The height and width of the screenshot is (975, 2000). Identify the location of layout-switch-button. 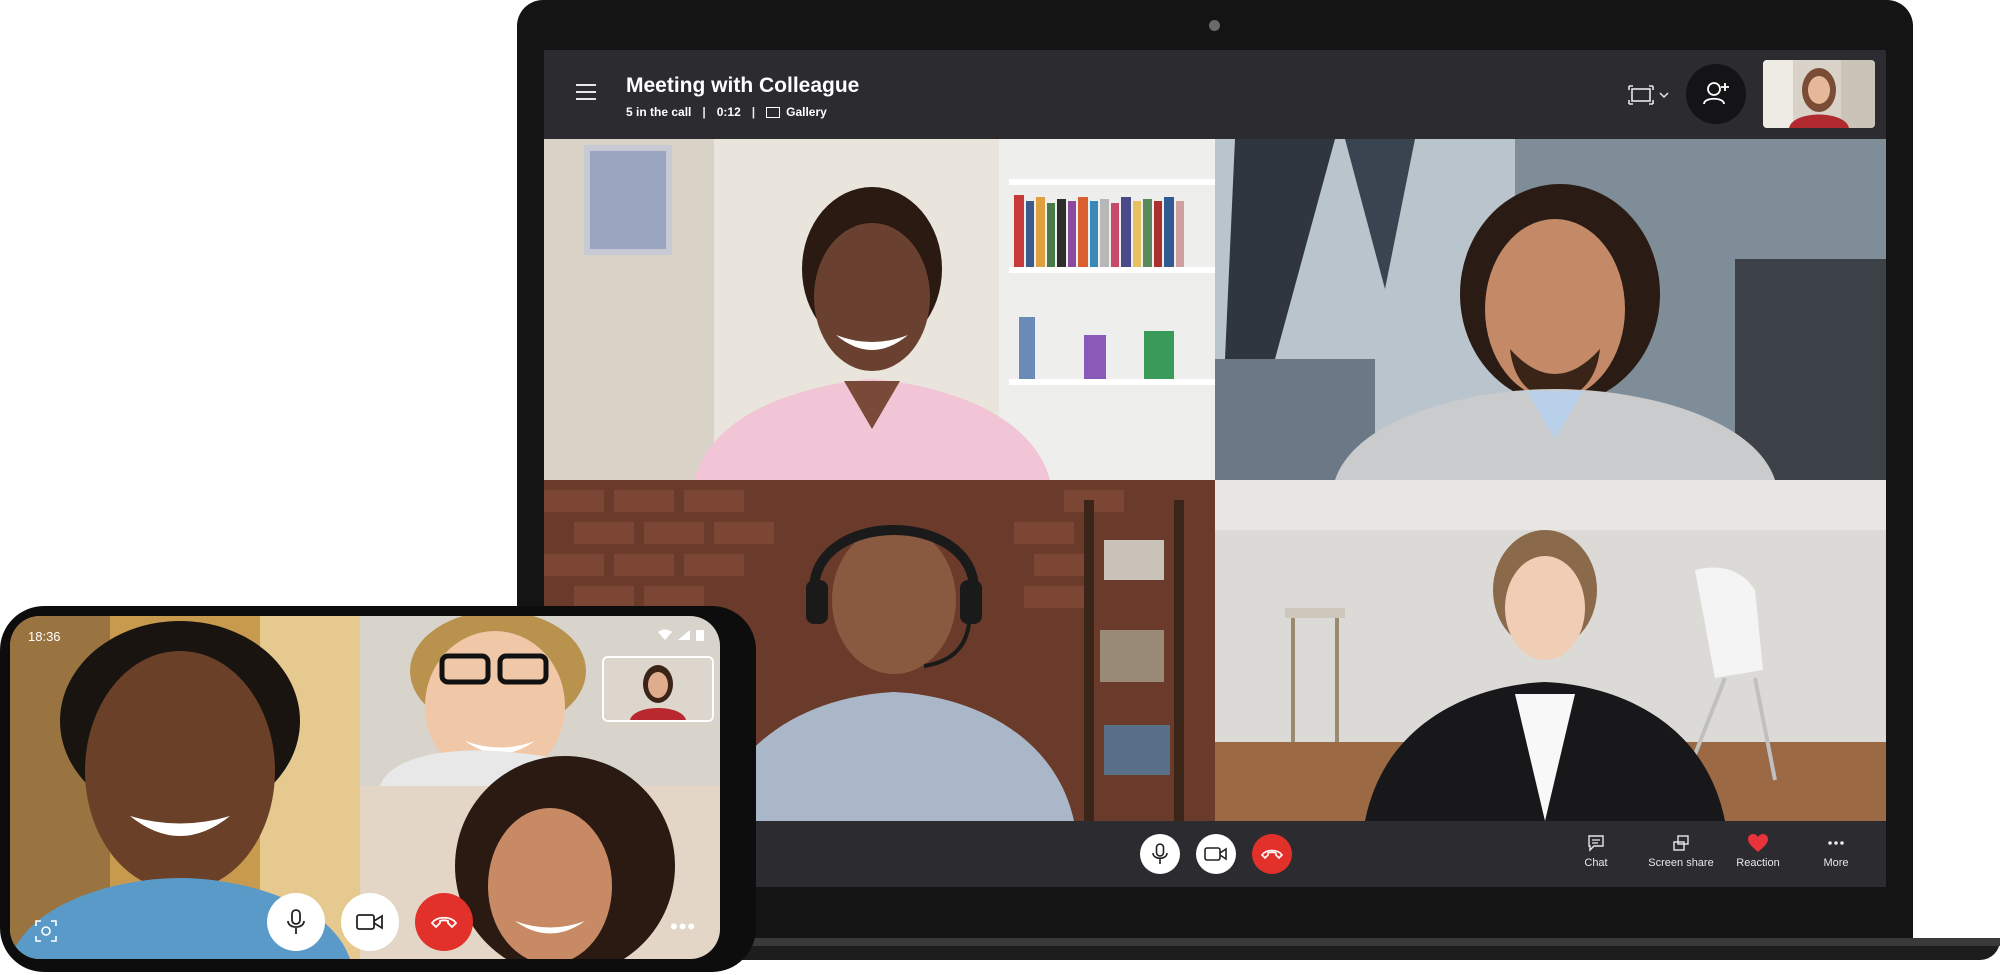
(1650, 95).